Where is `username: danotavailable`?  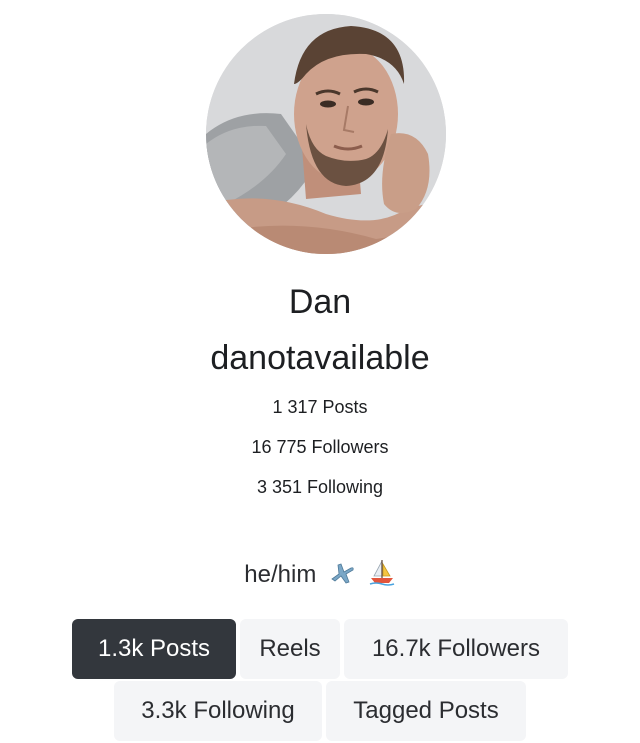
username: danotavailable is located at coordinates (320, 358).